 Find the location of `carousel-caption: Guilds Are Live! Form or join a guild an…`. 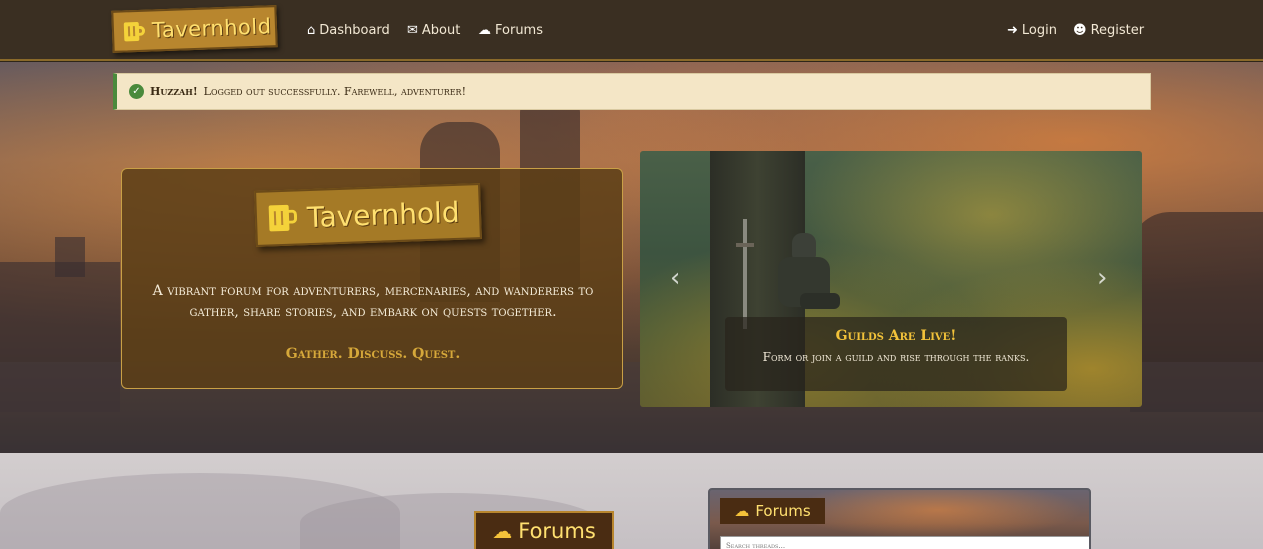

carousel-caption: Guilds Are Live! Form or join a guild an… is located at coordinates (896, 354).